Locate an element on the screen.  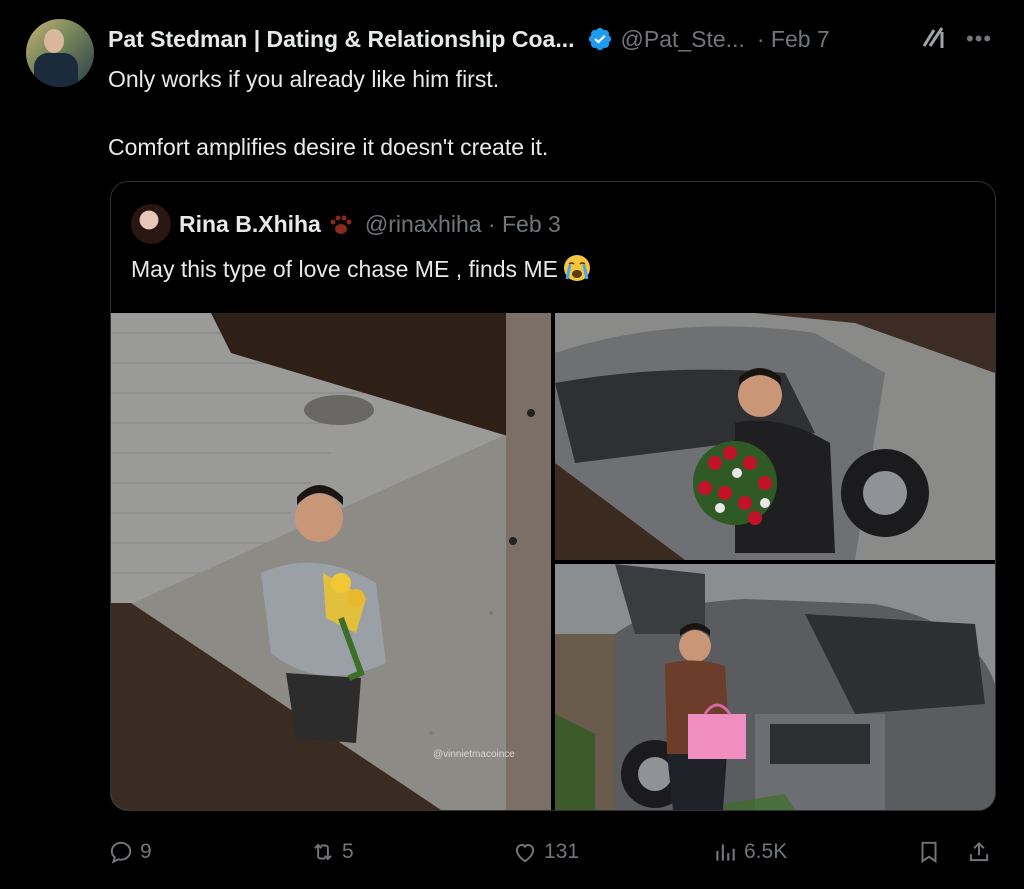
views-button: 6.5K is located at coordinates (749, 852).